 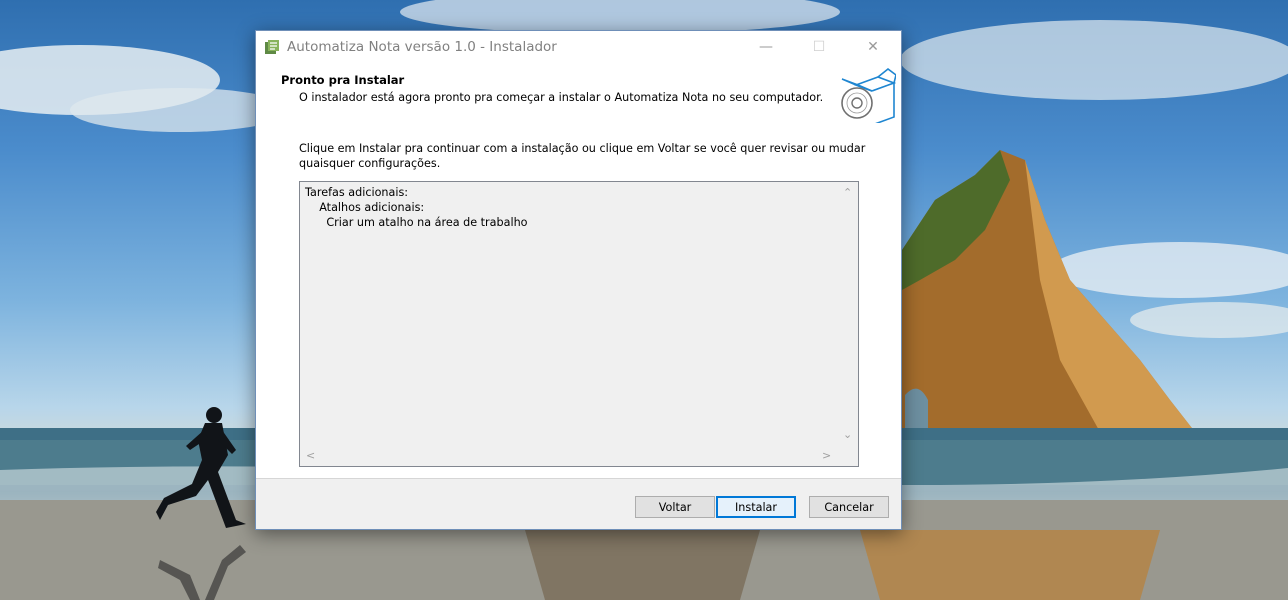 What do you see at coordinates (569, 456) in the screenshot?
I see `horizontal-scrollbar: < >` at bounding box center [569, 456].